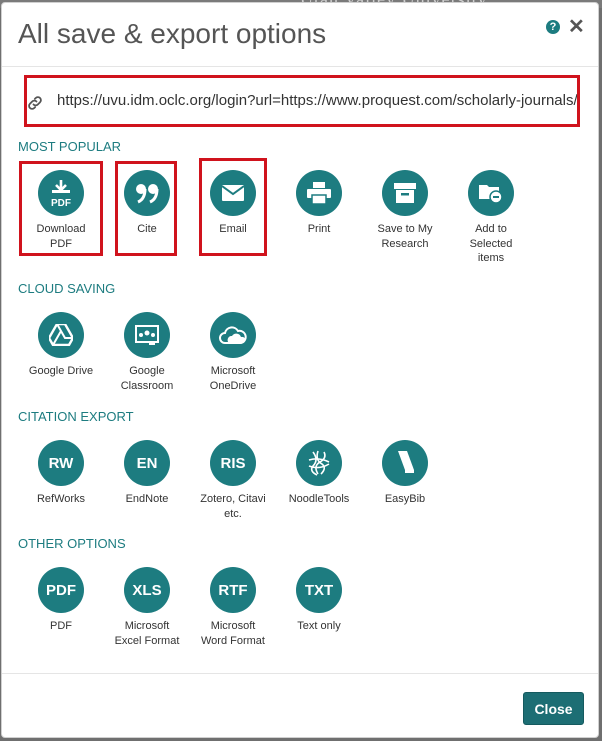 This screenshot has width=602, height=741. I want to click on tile-label: RefWorks, so click(61, 499).